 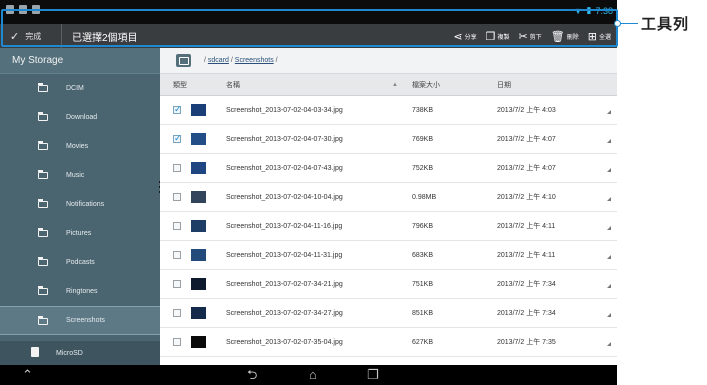 What do you see at coordinates (454, 85) in the screenshot?
I see `column-size: 檔案大小` at bounding box center [454, 85].